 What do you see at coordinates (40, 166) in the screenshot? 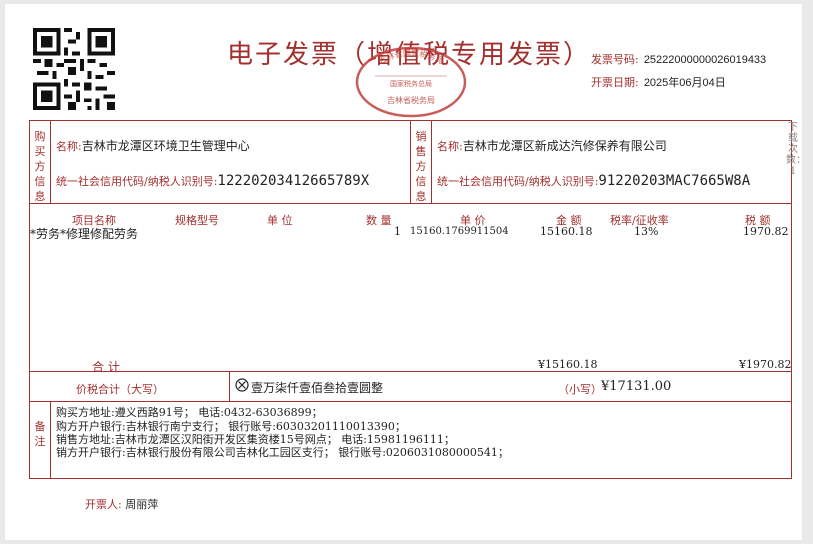
I see `buyer-side-label: 购买方信息` at bounding box center [40, 166].